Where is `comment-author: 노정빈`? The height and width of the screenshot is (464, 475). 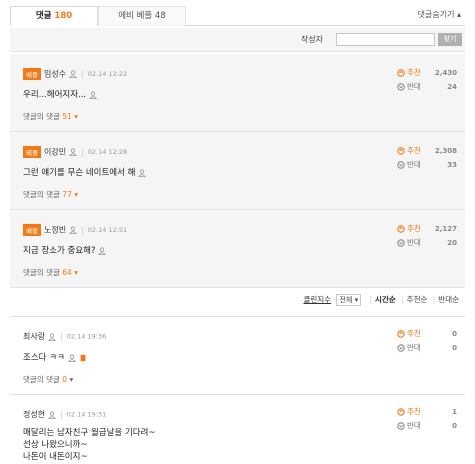 comment-author: 노정빈 is located at coordinates (55, 230).